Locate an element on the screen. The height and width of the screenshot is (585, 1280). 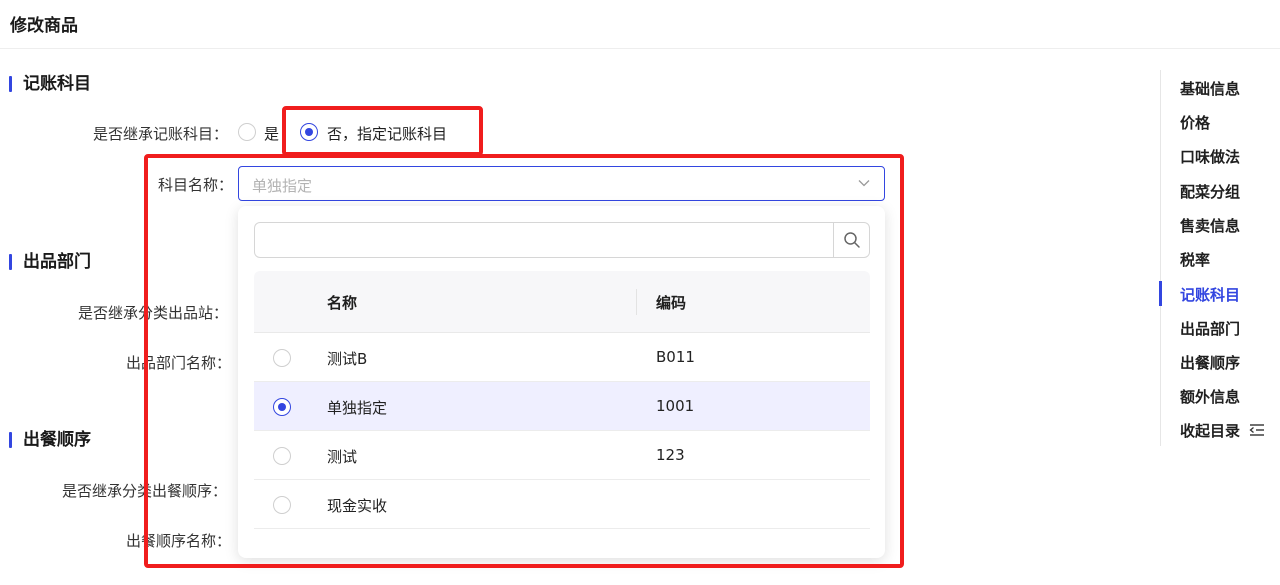
meal-order-name-label: 出餐顺序名称： is located at coordinates (179, 541).